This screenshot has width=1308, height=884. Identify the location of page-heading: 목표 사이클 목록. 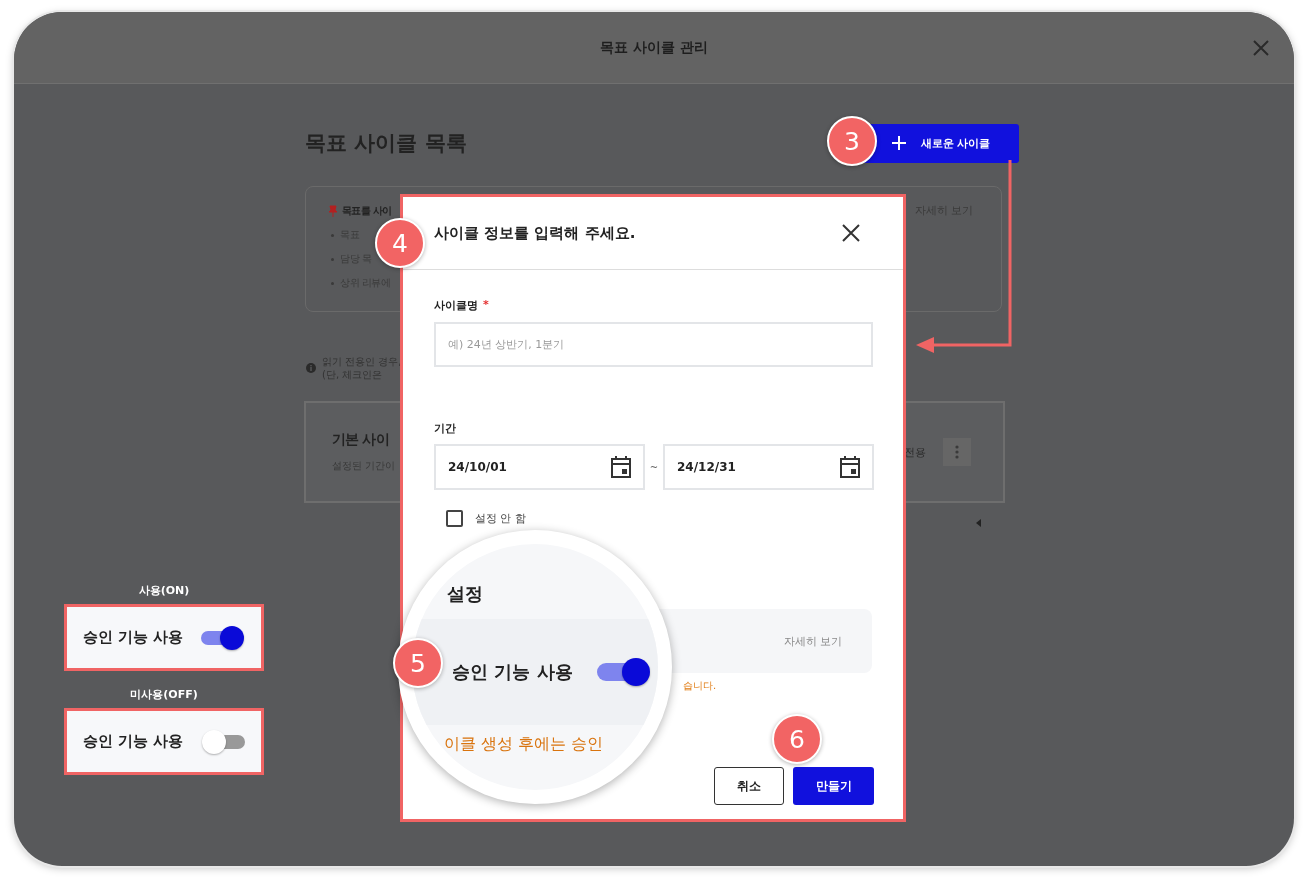
(386, 143).